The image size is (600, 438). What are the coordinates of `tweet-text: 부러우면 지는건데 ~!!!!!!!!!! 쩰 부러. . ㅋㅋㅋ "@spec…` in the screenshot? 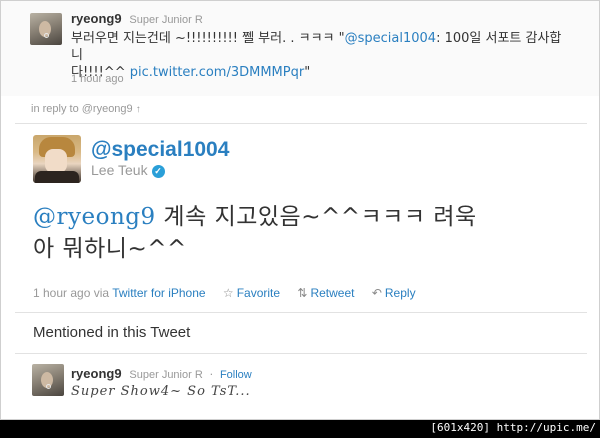 It's located at (321, 55).